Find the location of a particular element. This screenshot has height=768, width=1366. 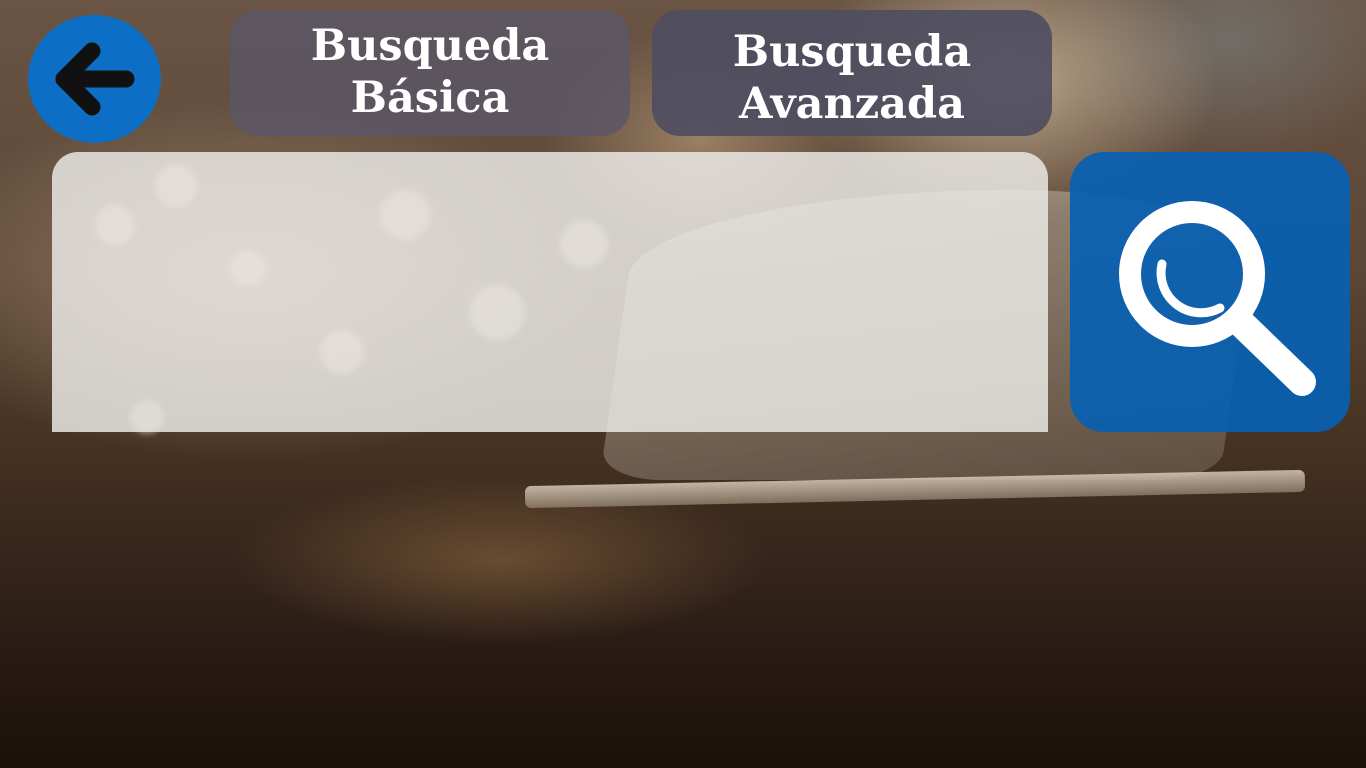

back-button is located at coordinates (94, 79).